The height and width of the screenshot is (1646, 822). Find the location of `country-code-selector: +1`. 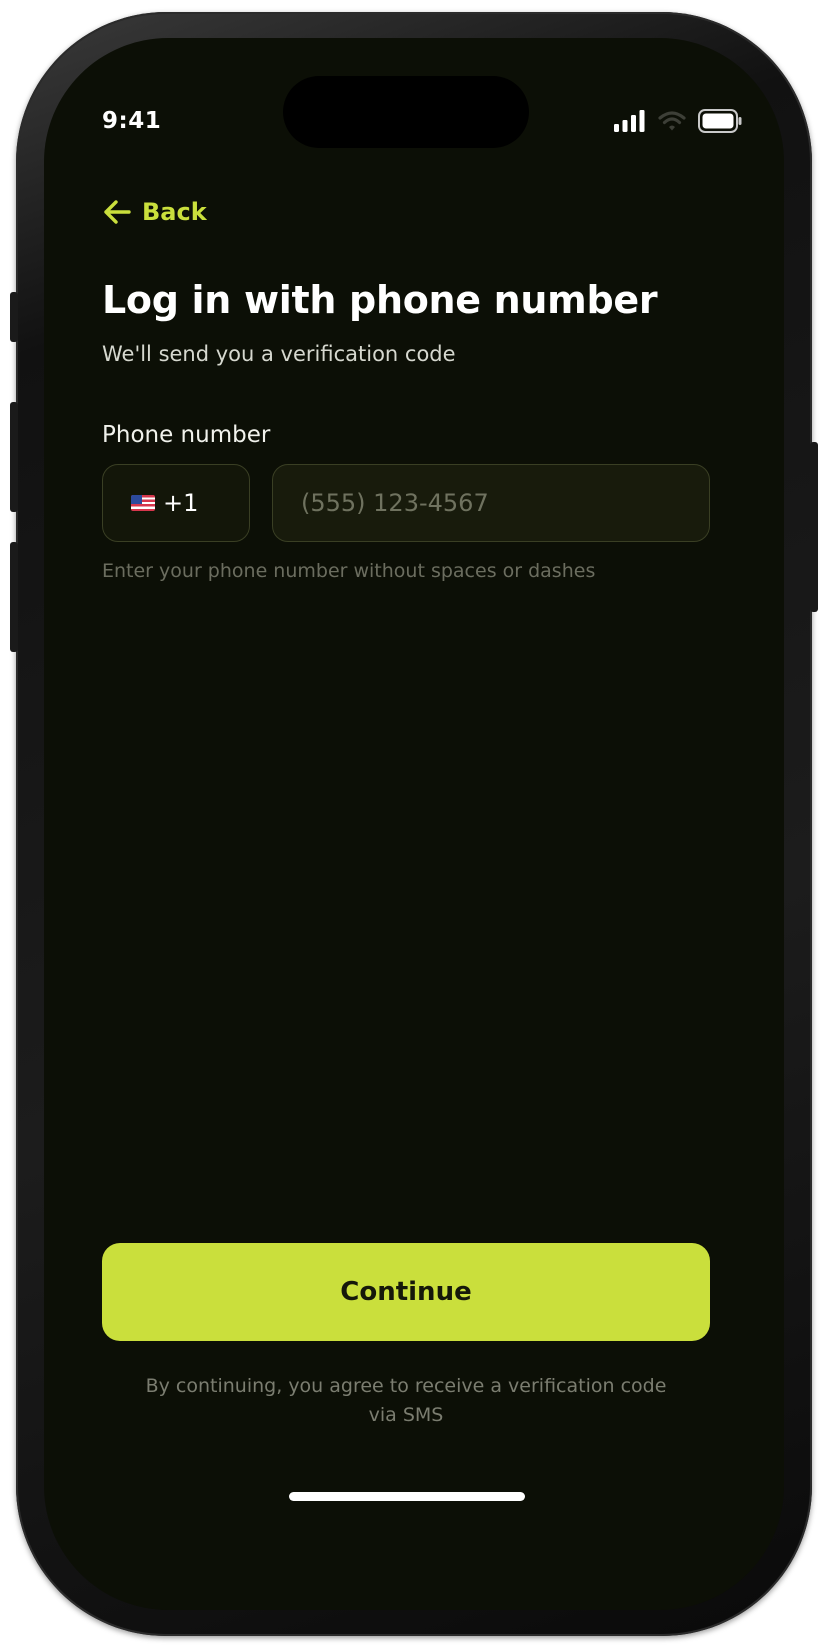

country-code-selector: +1 is located at coordinates (176, 503).